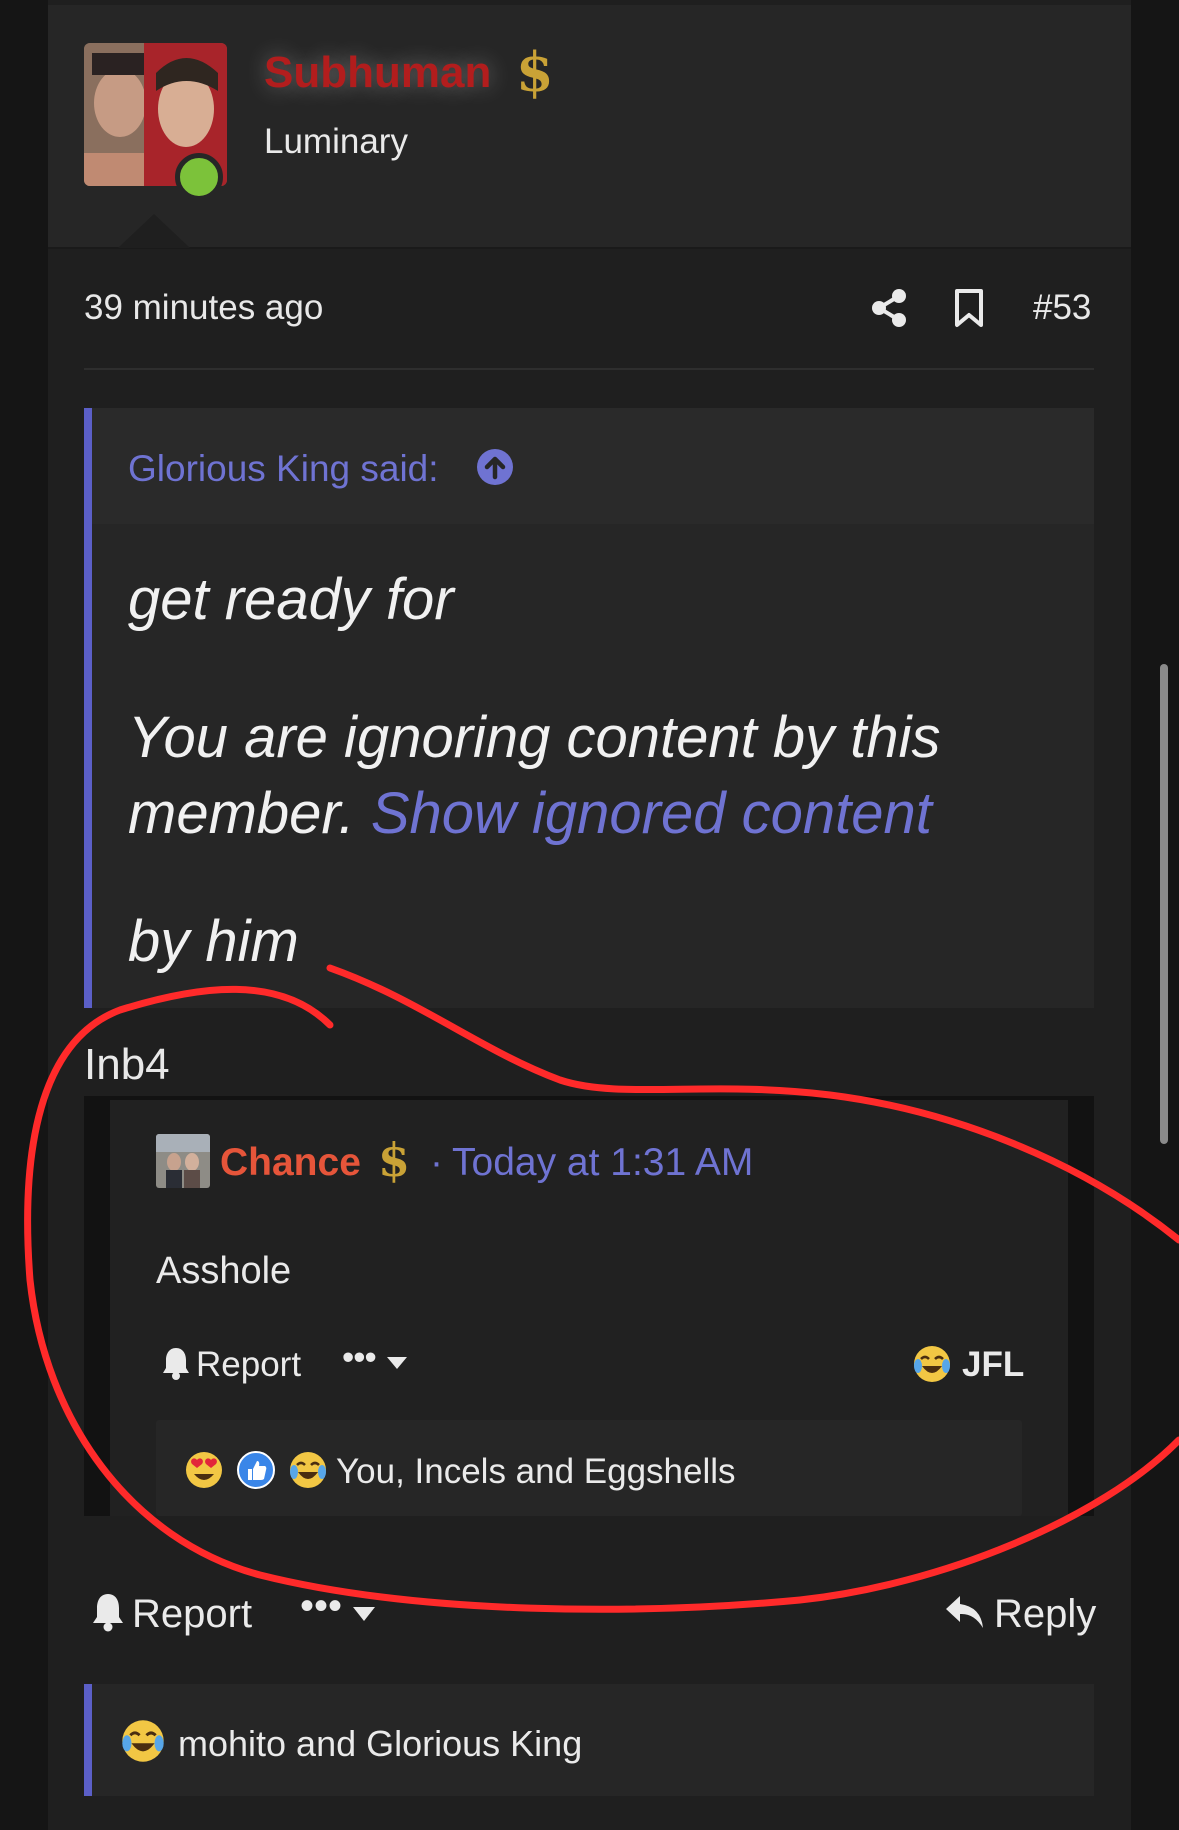 The width and height of the screenshot is (1179, 1830). I want to click on post-more-options: •••, so click(321, 1606).